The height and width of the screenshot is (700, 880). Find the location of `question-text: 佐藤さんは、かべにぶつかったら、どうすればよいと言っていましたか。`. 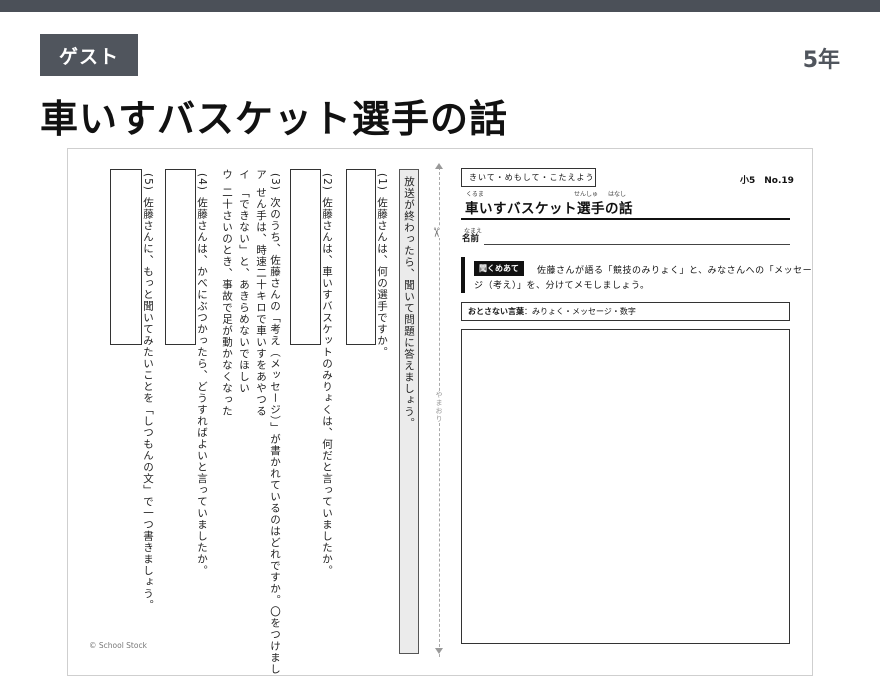

question-text: 佐藤さんは、かべにぶつかったら、どうすればよいと言っていましたか。 is located at coordinates (202, 387).